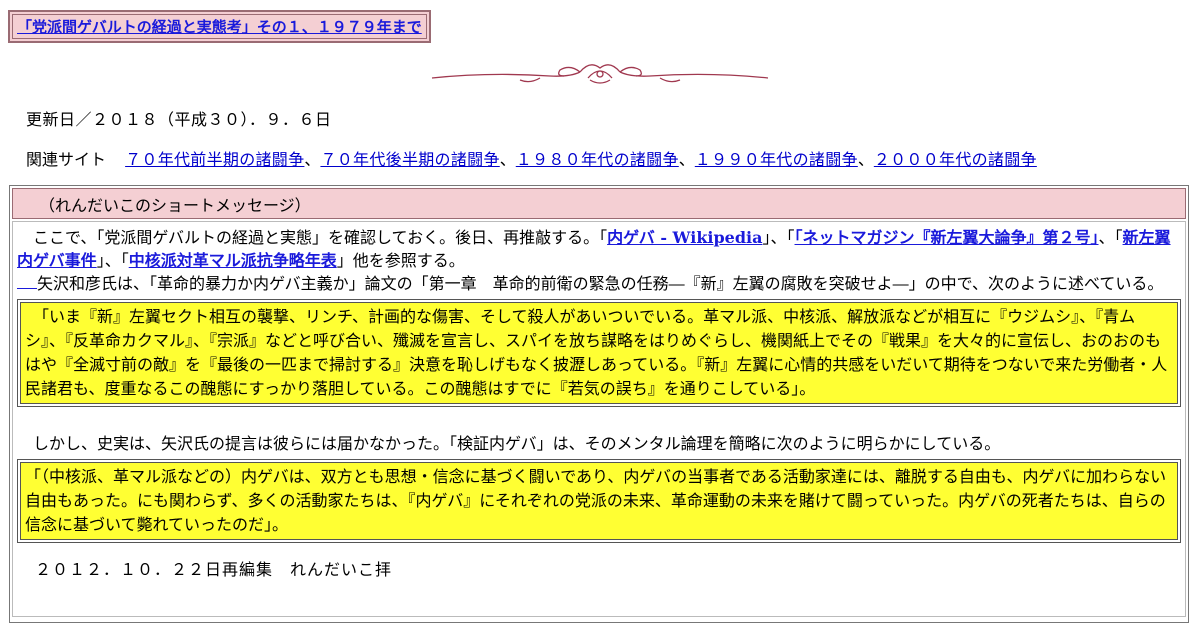 This screenshot has height=630, width=1200. Describe the element at coordinates (400, 260) in the screenshot. I see `intro-text: 」他を参照する。` at that location.